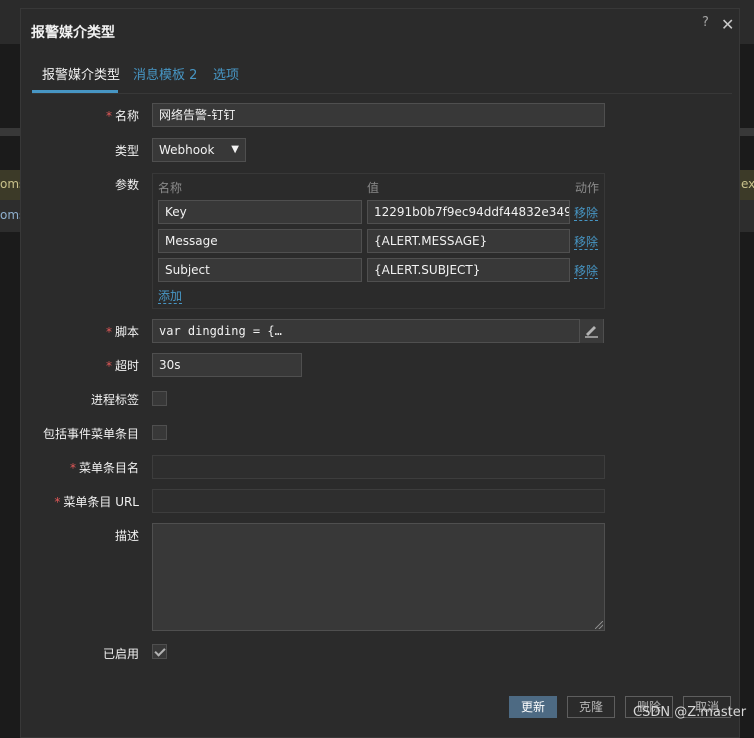 This screenshot has width=754, height=738. I want to click on include-menu-label: 包括事件菜单条目, so click(90, 434).